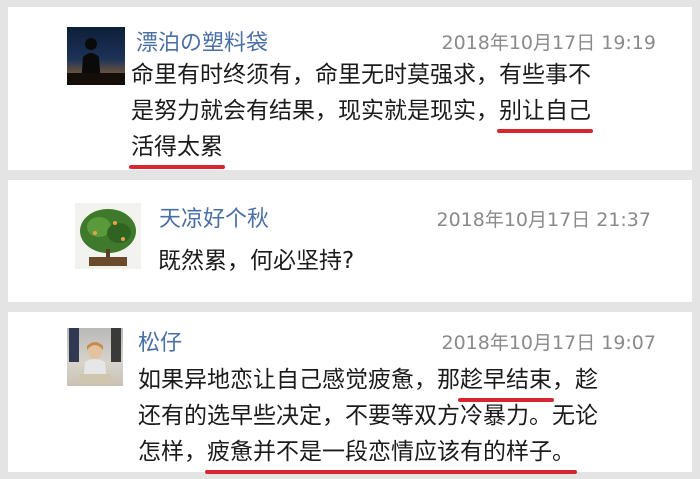 Image resolution: width=700 pixels, height=479 pixels. What do you see at coordinates (160, 341) in the screenshot?
I see `username: 松仔` at bounding box center [160, 341].